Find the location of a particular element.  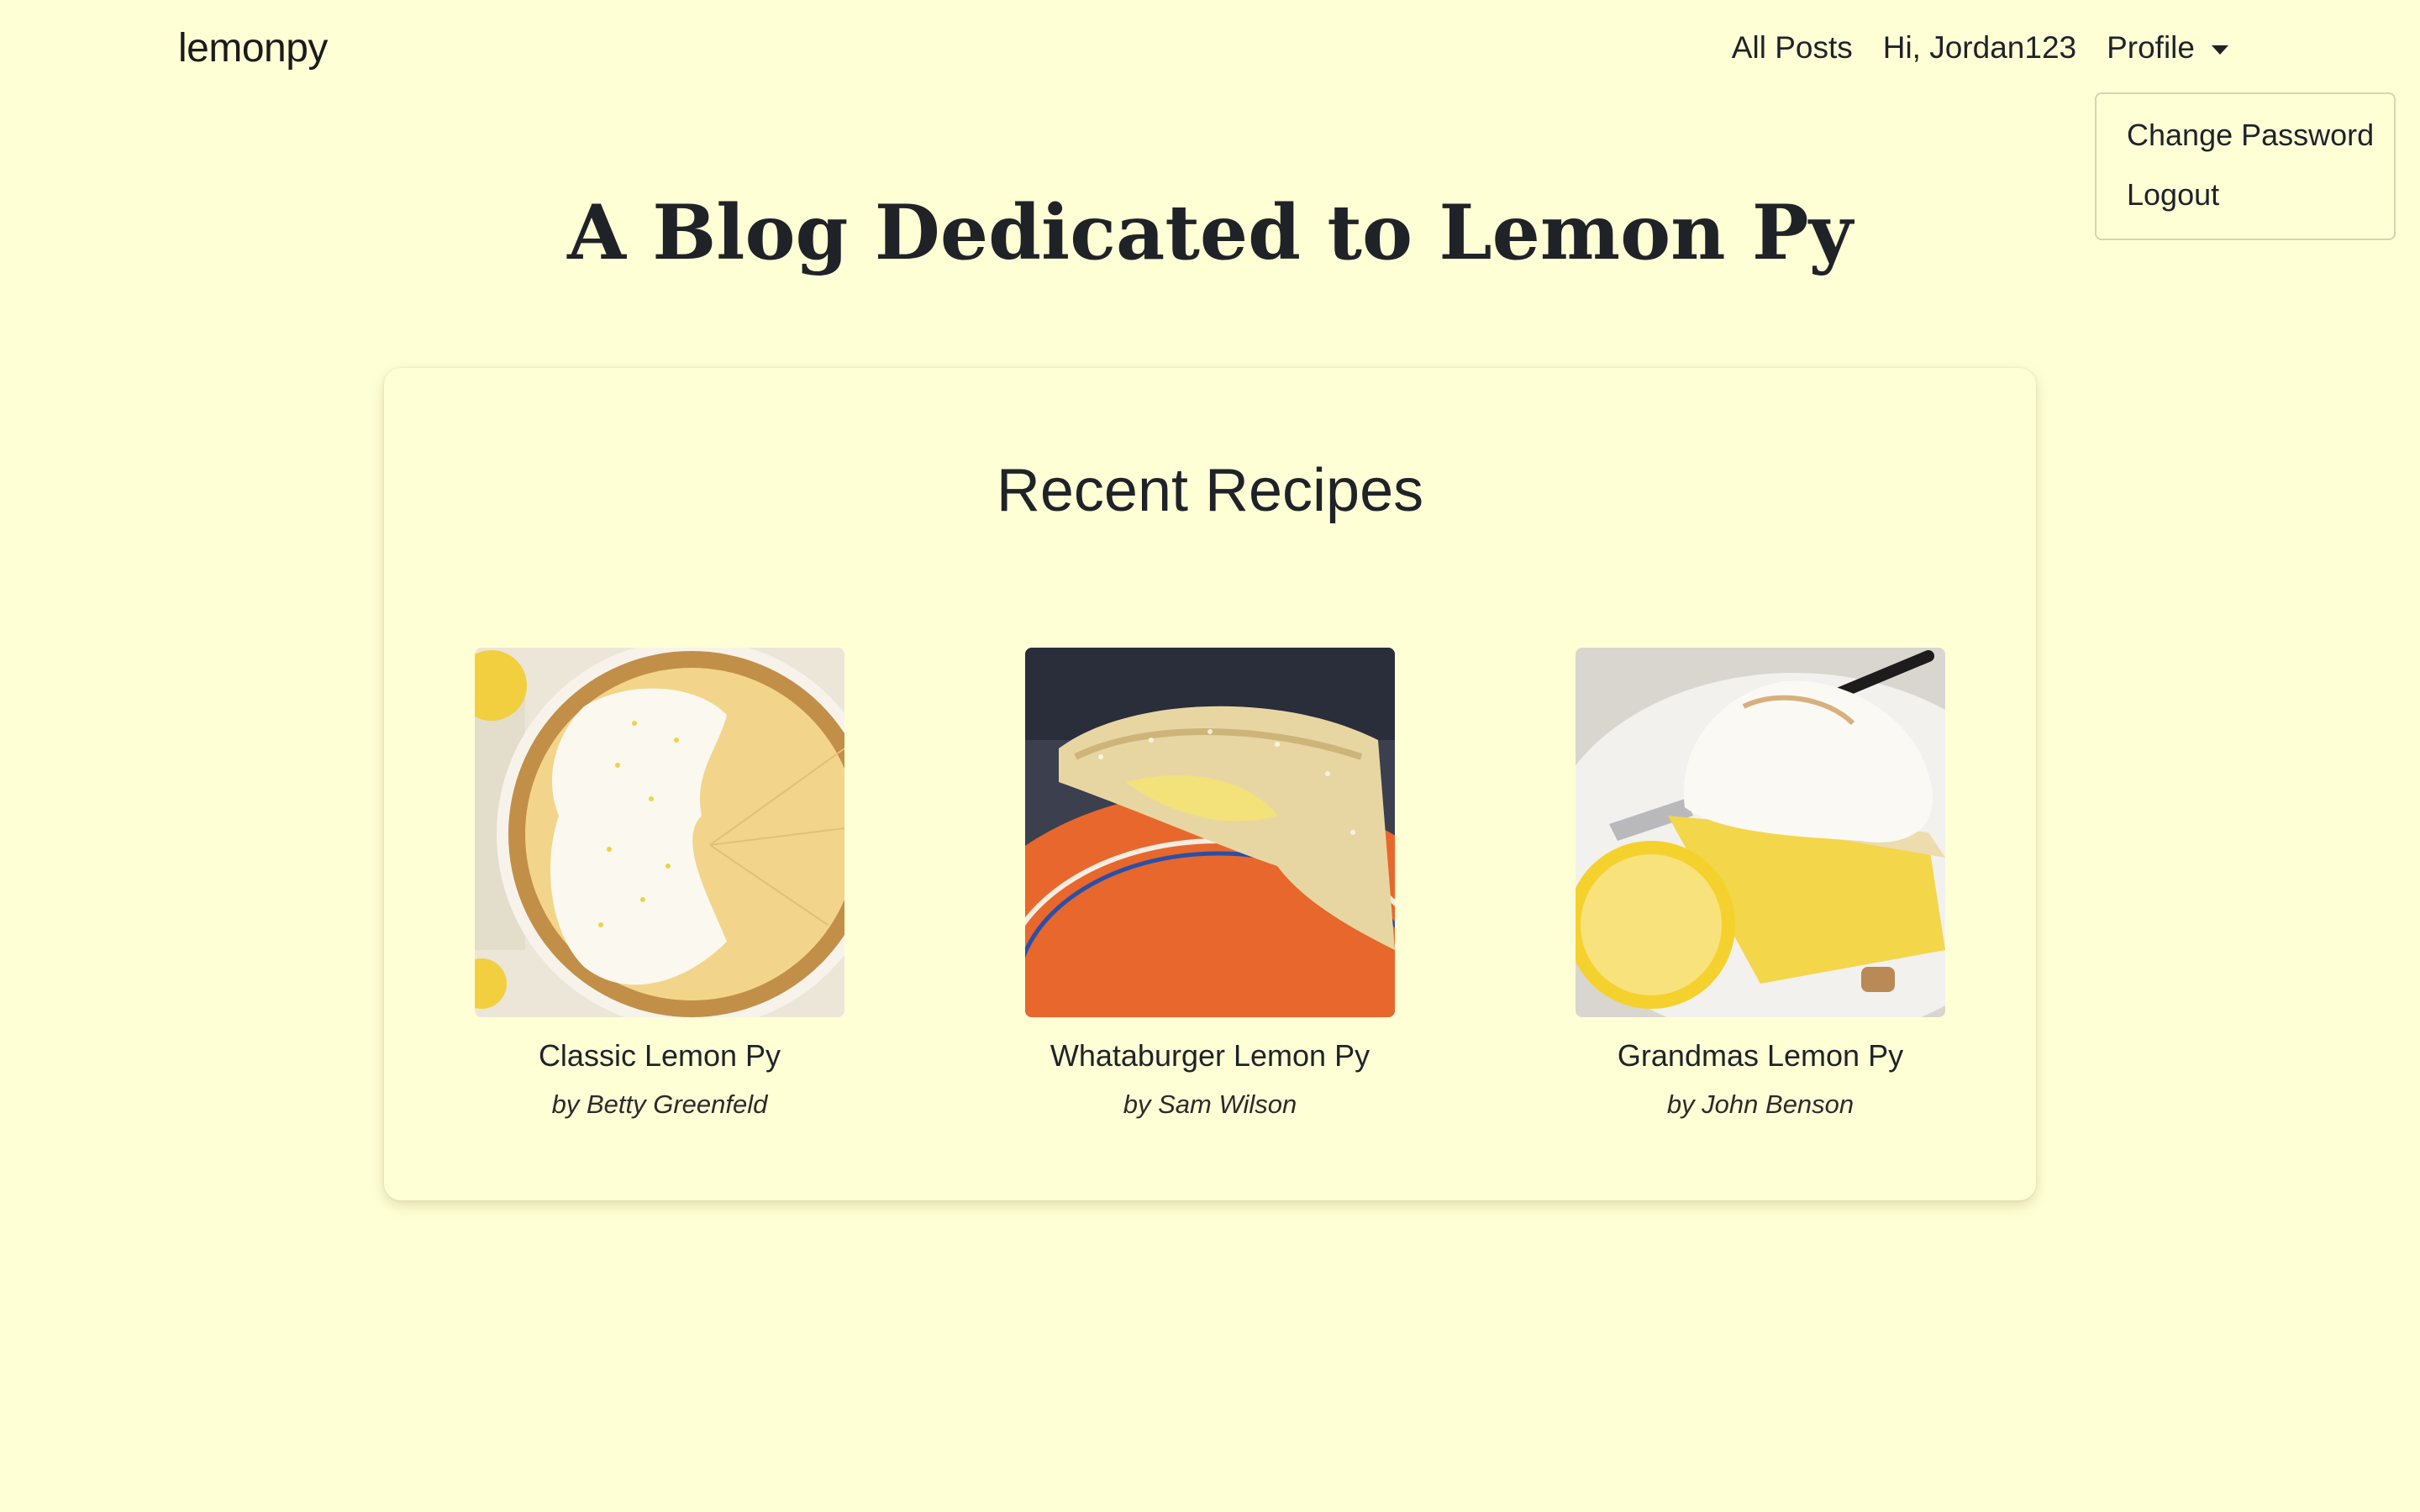

recipe-title: Classic Lemon Py is located at coordinates (659, 1056).